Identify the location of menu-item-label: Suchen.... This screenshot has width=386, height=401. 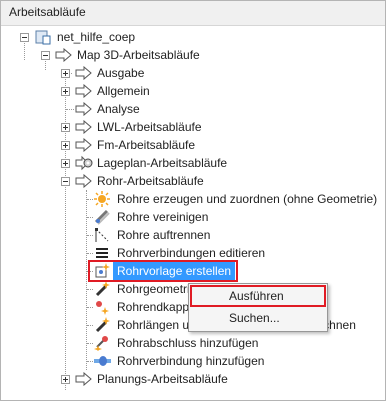
(254, 318).